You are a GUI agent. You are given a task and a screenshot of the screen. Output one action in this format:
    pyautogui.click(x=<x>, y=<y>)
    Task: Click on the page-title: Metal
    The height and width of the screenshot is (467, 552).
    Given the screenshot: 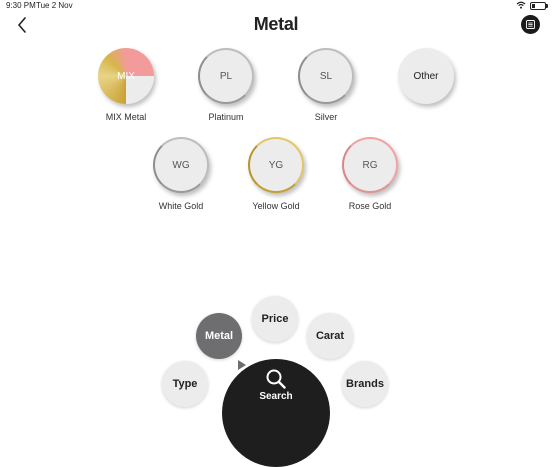 What is the action you would take?
    pyautogui.click(x=276, y=24)
    